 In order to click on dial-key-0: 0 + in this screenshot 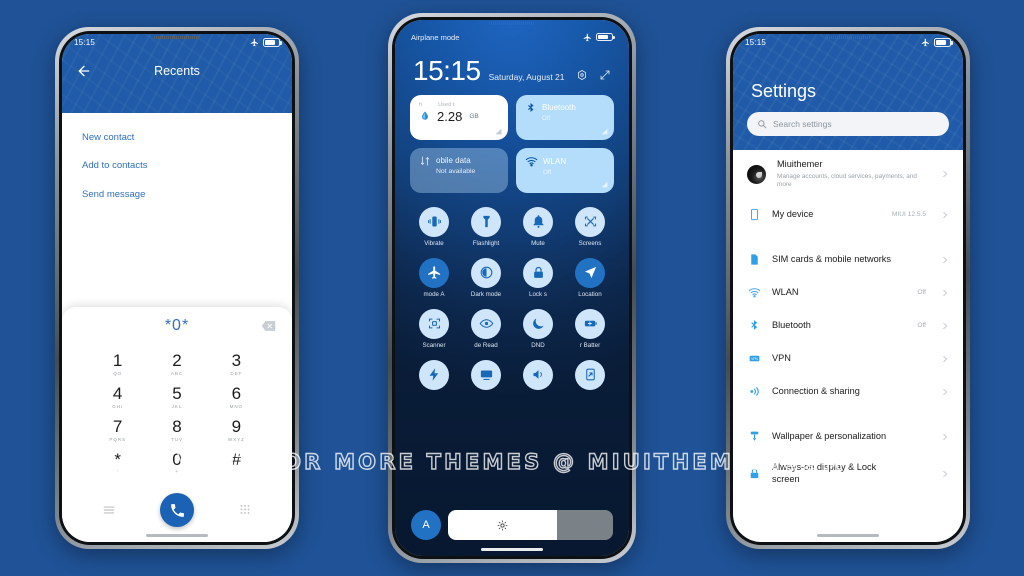, I will do `click(176, 462)`.